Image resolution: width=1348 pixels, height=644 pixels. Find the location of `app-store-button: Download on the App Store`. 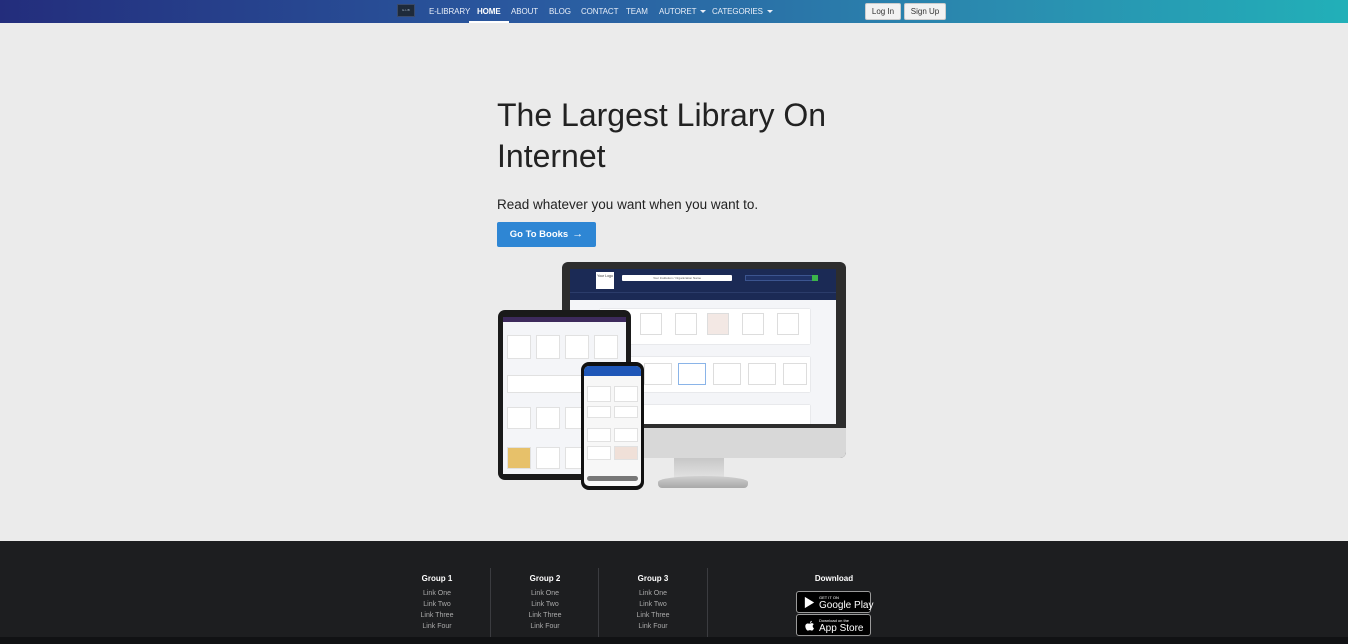

app-store-button: Download on the App Store is located at coordinates (833, 625).